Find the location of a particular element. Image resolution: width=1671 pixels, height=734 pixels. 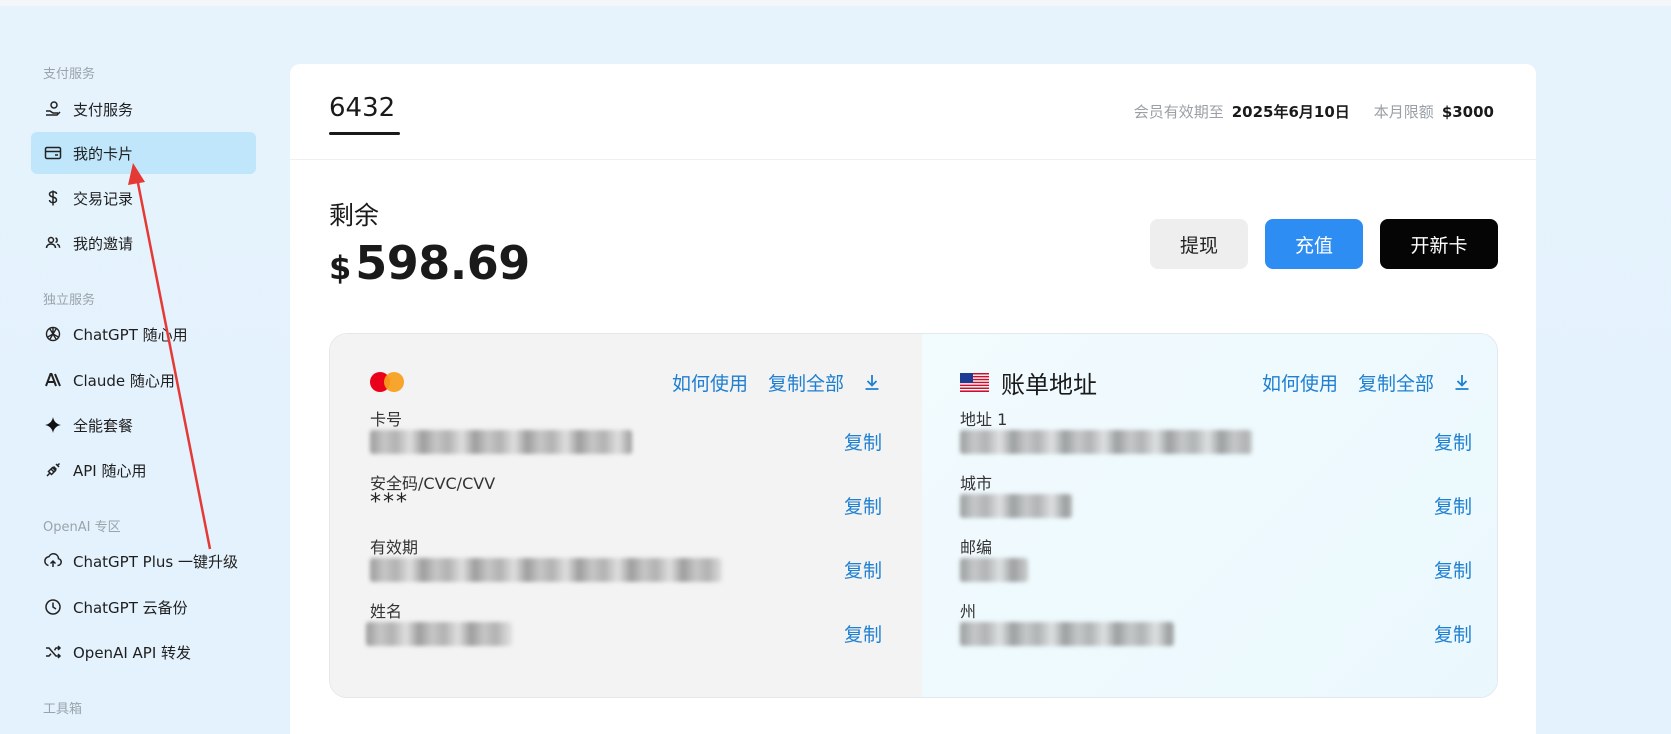

section-label-independent: 独立服务 is located at coordinates (69, 300).